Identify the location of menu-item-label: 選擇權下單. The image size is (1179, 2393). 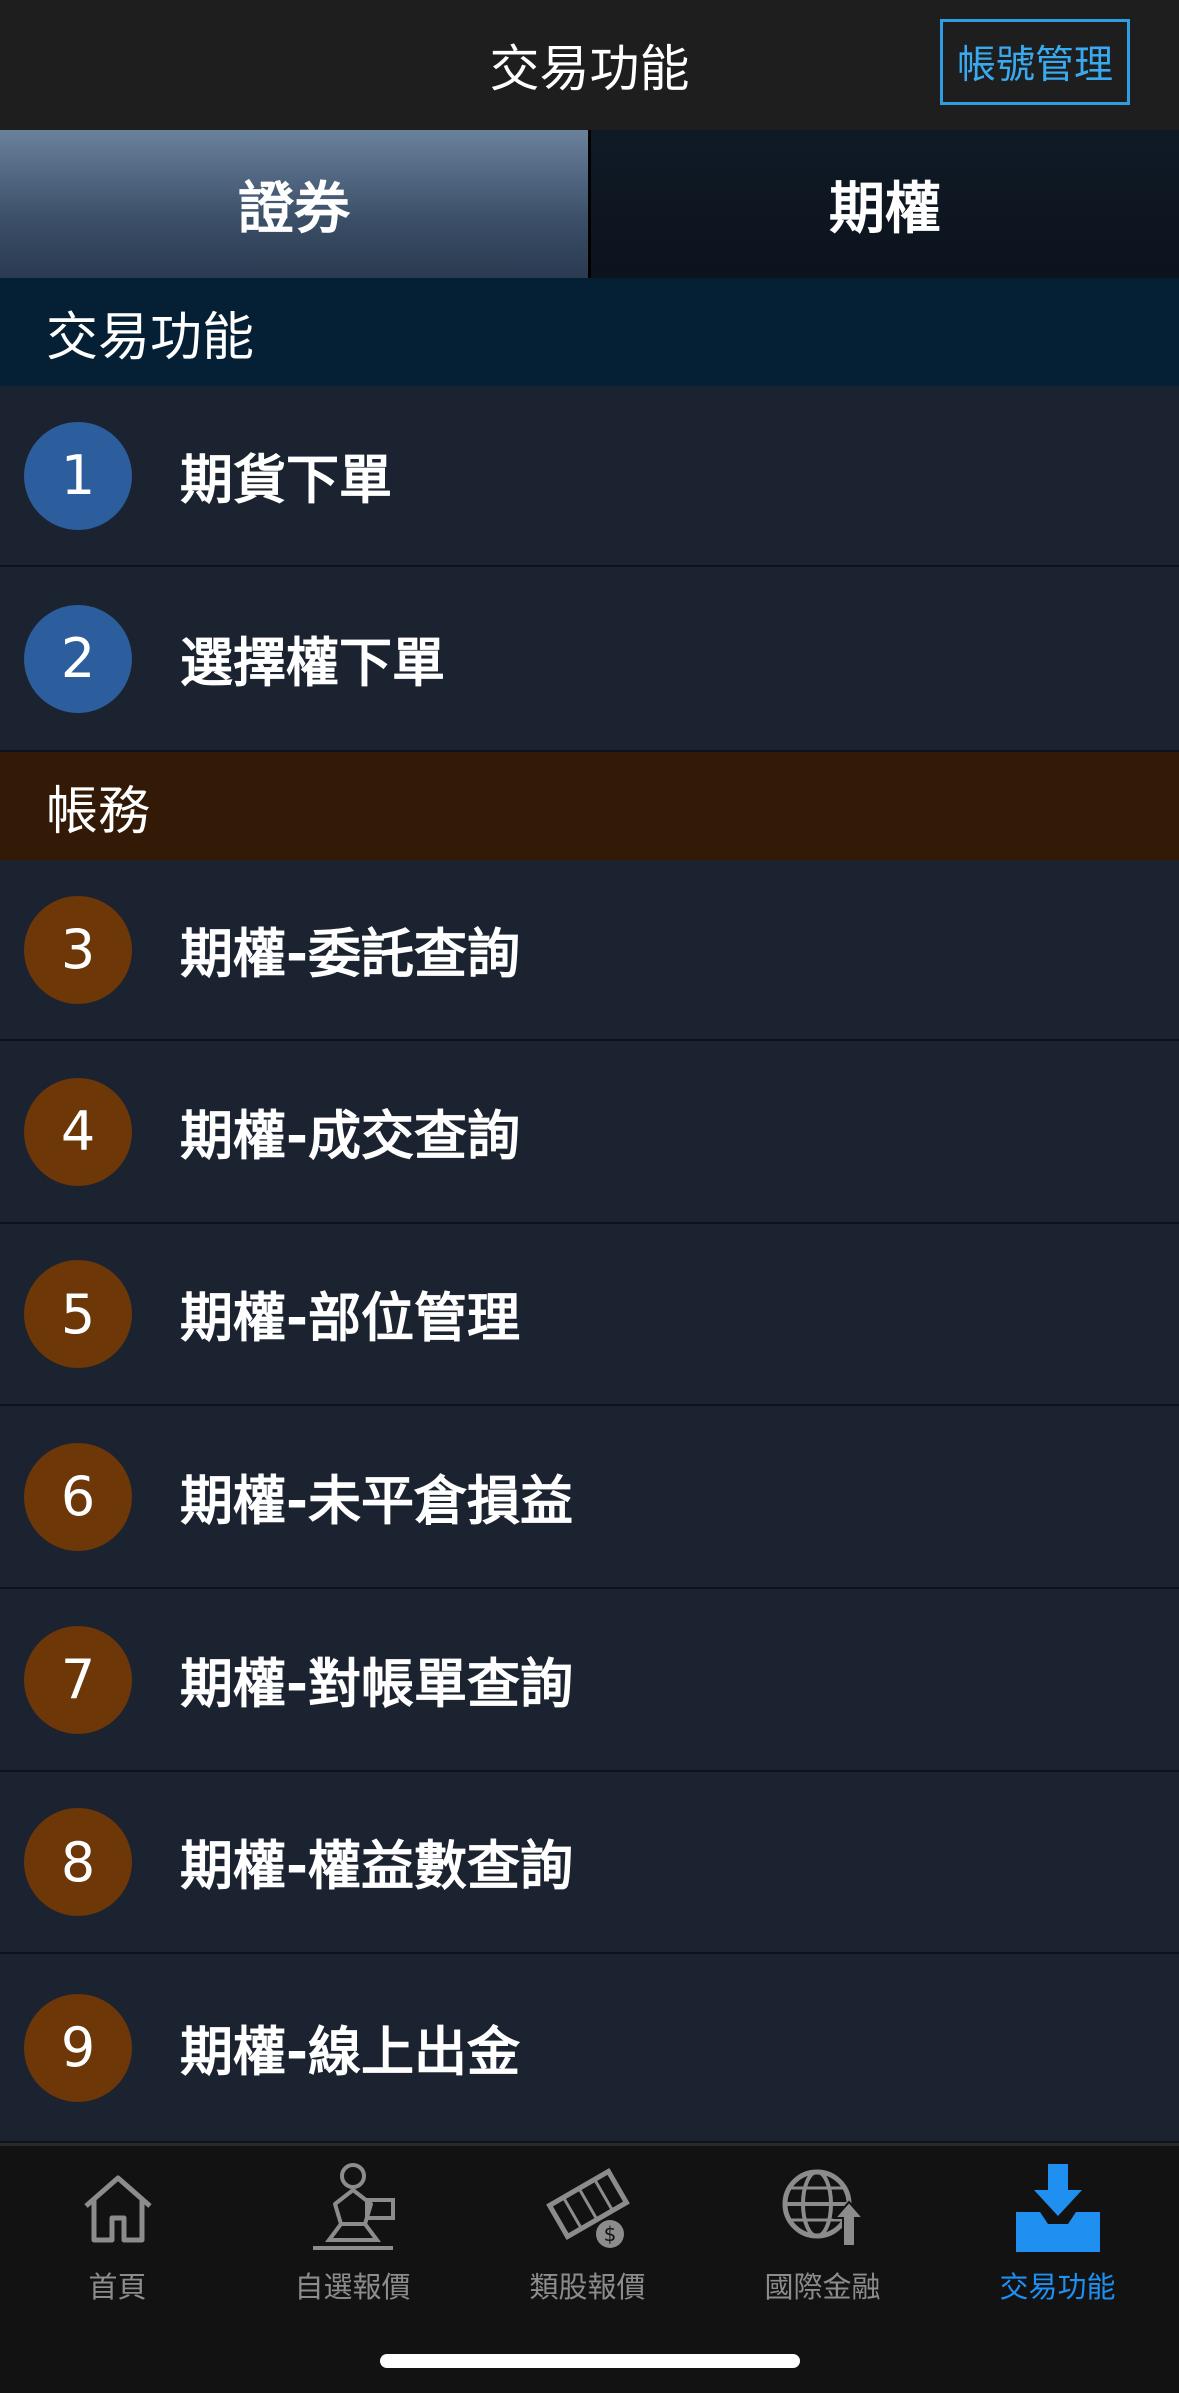
(312, 663).